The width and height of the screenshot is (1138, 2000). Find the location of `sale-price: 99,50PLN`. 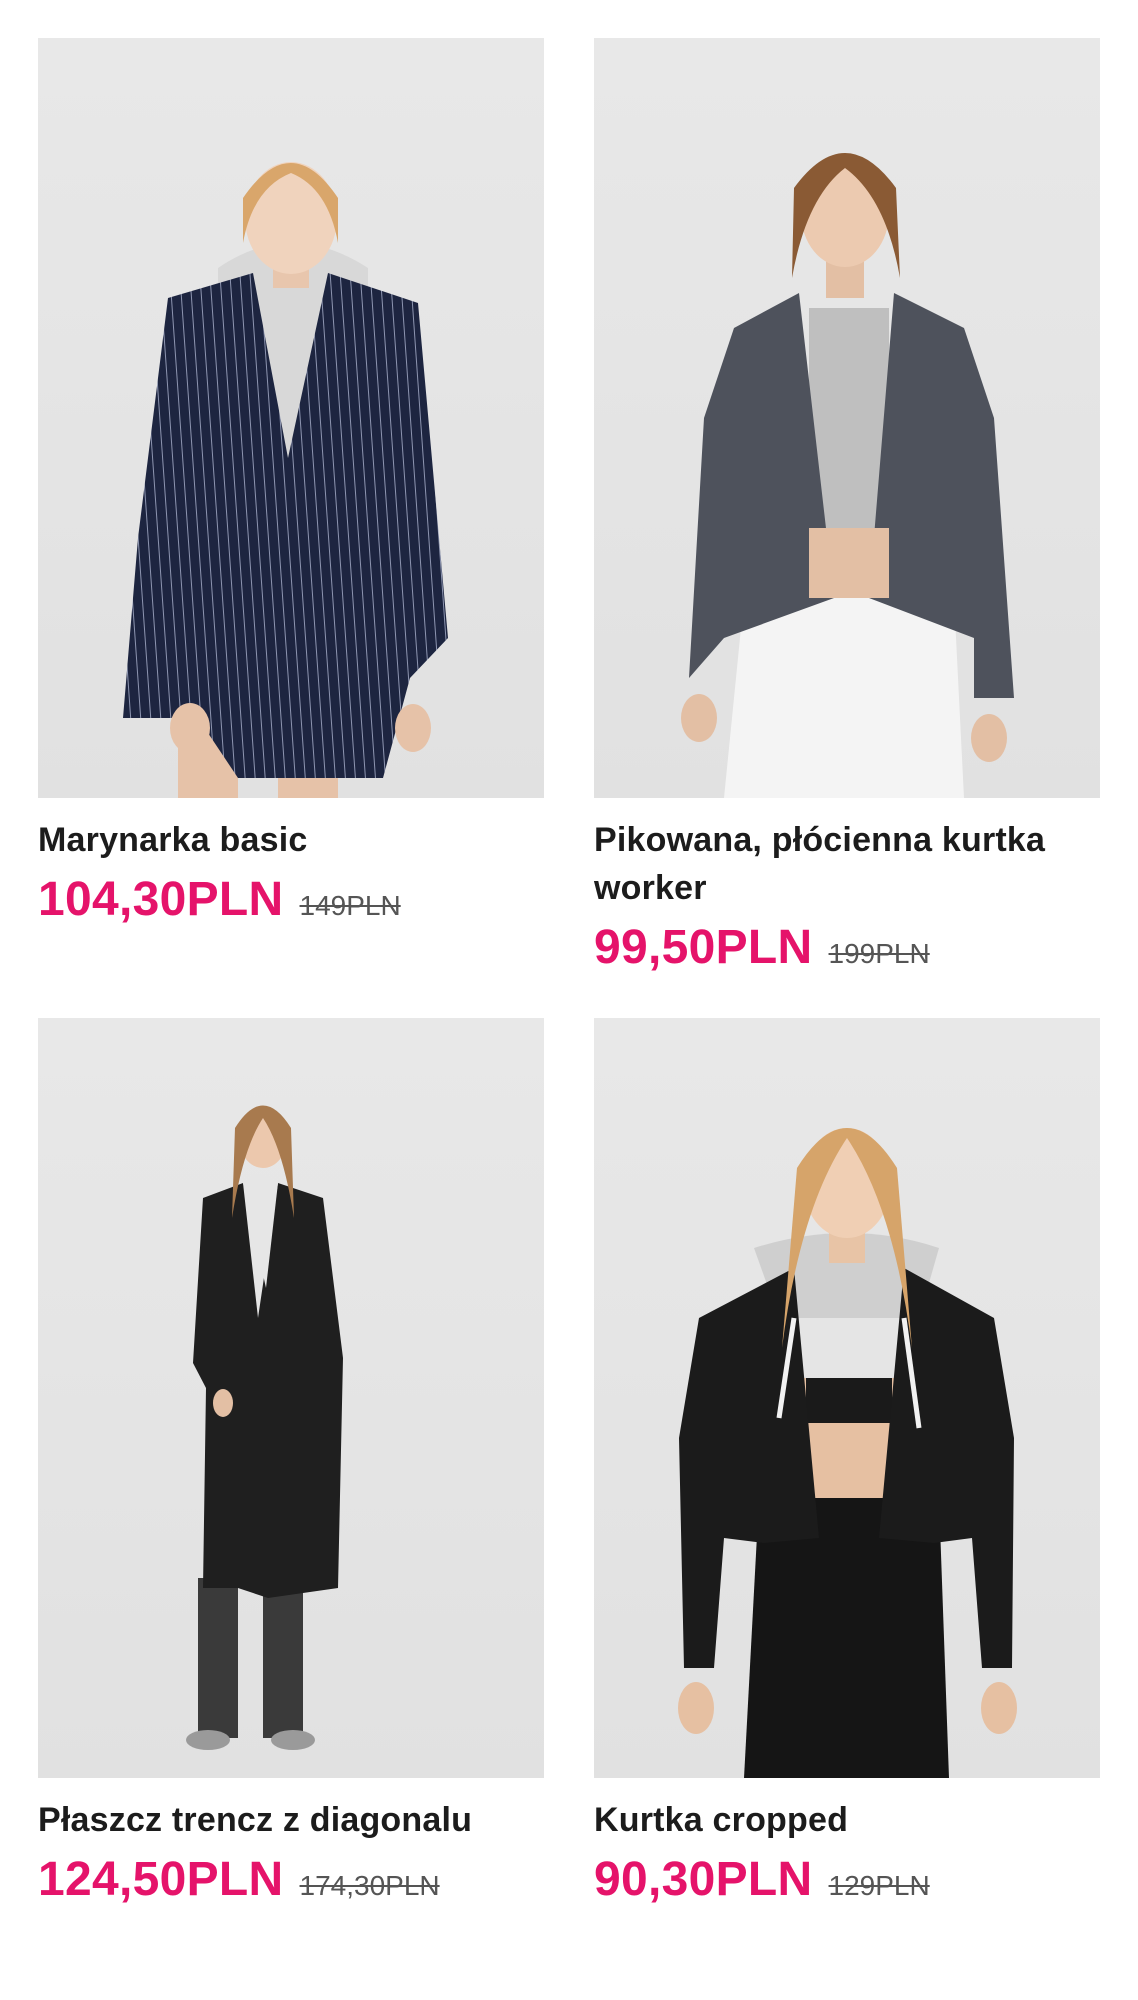

sale-price: 99,50PLN is located at coordinates (703, 947).